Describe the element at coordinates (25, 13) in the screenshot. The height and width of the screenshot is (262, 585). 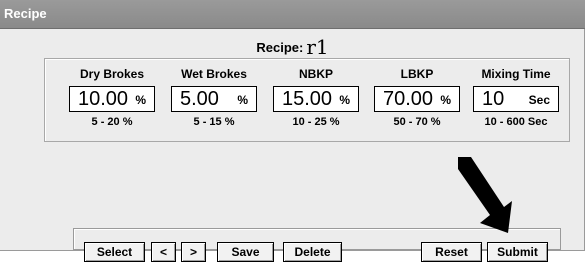
I see `window-title: Recipe` at that location.